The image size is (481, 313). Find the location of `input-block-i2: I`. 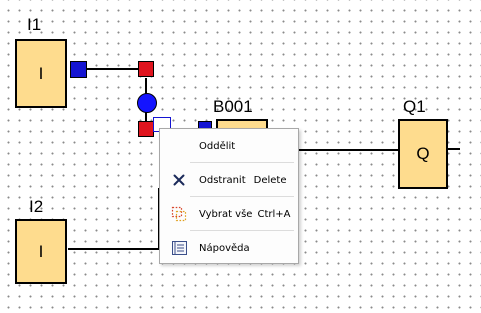

input-block-i2: I is located at coordinates (41, 251).